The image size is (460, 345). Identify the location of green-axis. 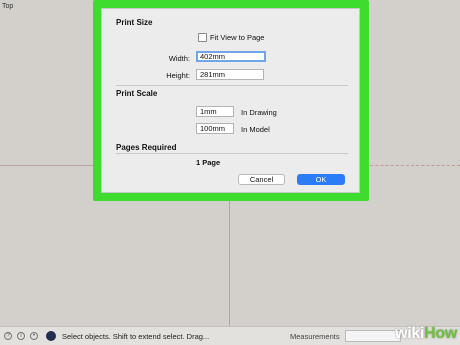
(229, 263).